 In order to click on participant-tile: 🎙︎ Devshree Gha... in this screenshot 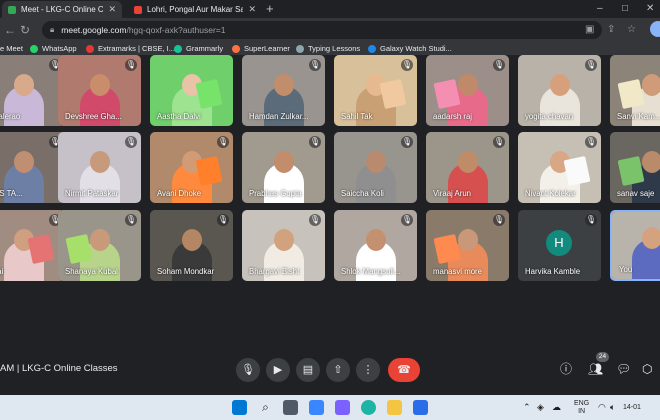, I will do `click(99, 90)`.